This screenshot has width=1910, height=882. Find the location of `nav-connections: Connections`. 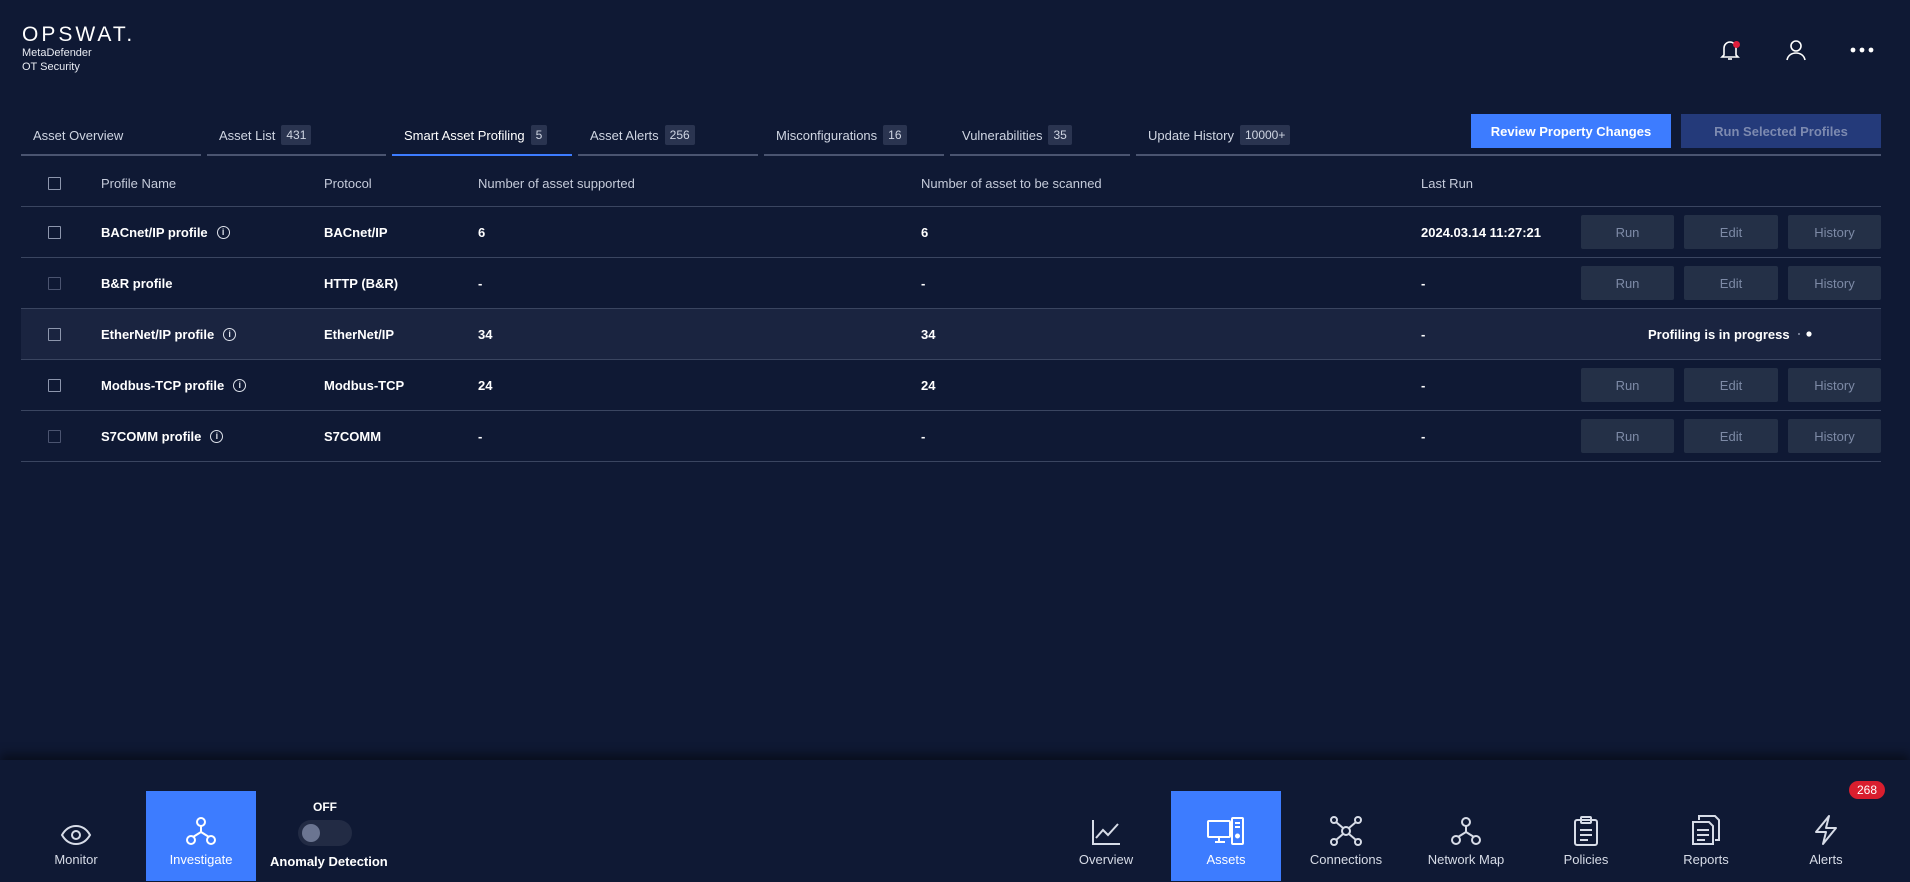

nav-connections: Connections is located at coordinates (1346, 836).